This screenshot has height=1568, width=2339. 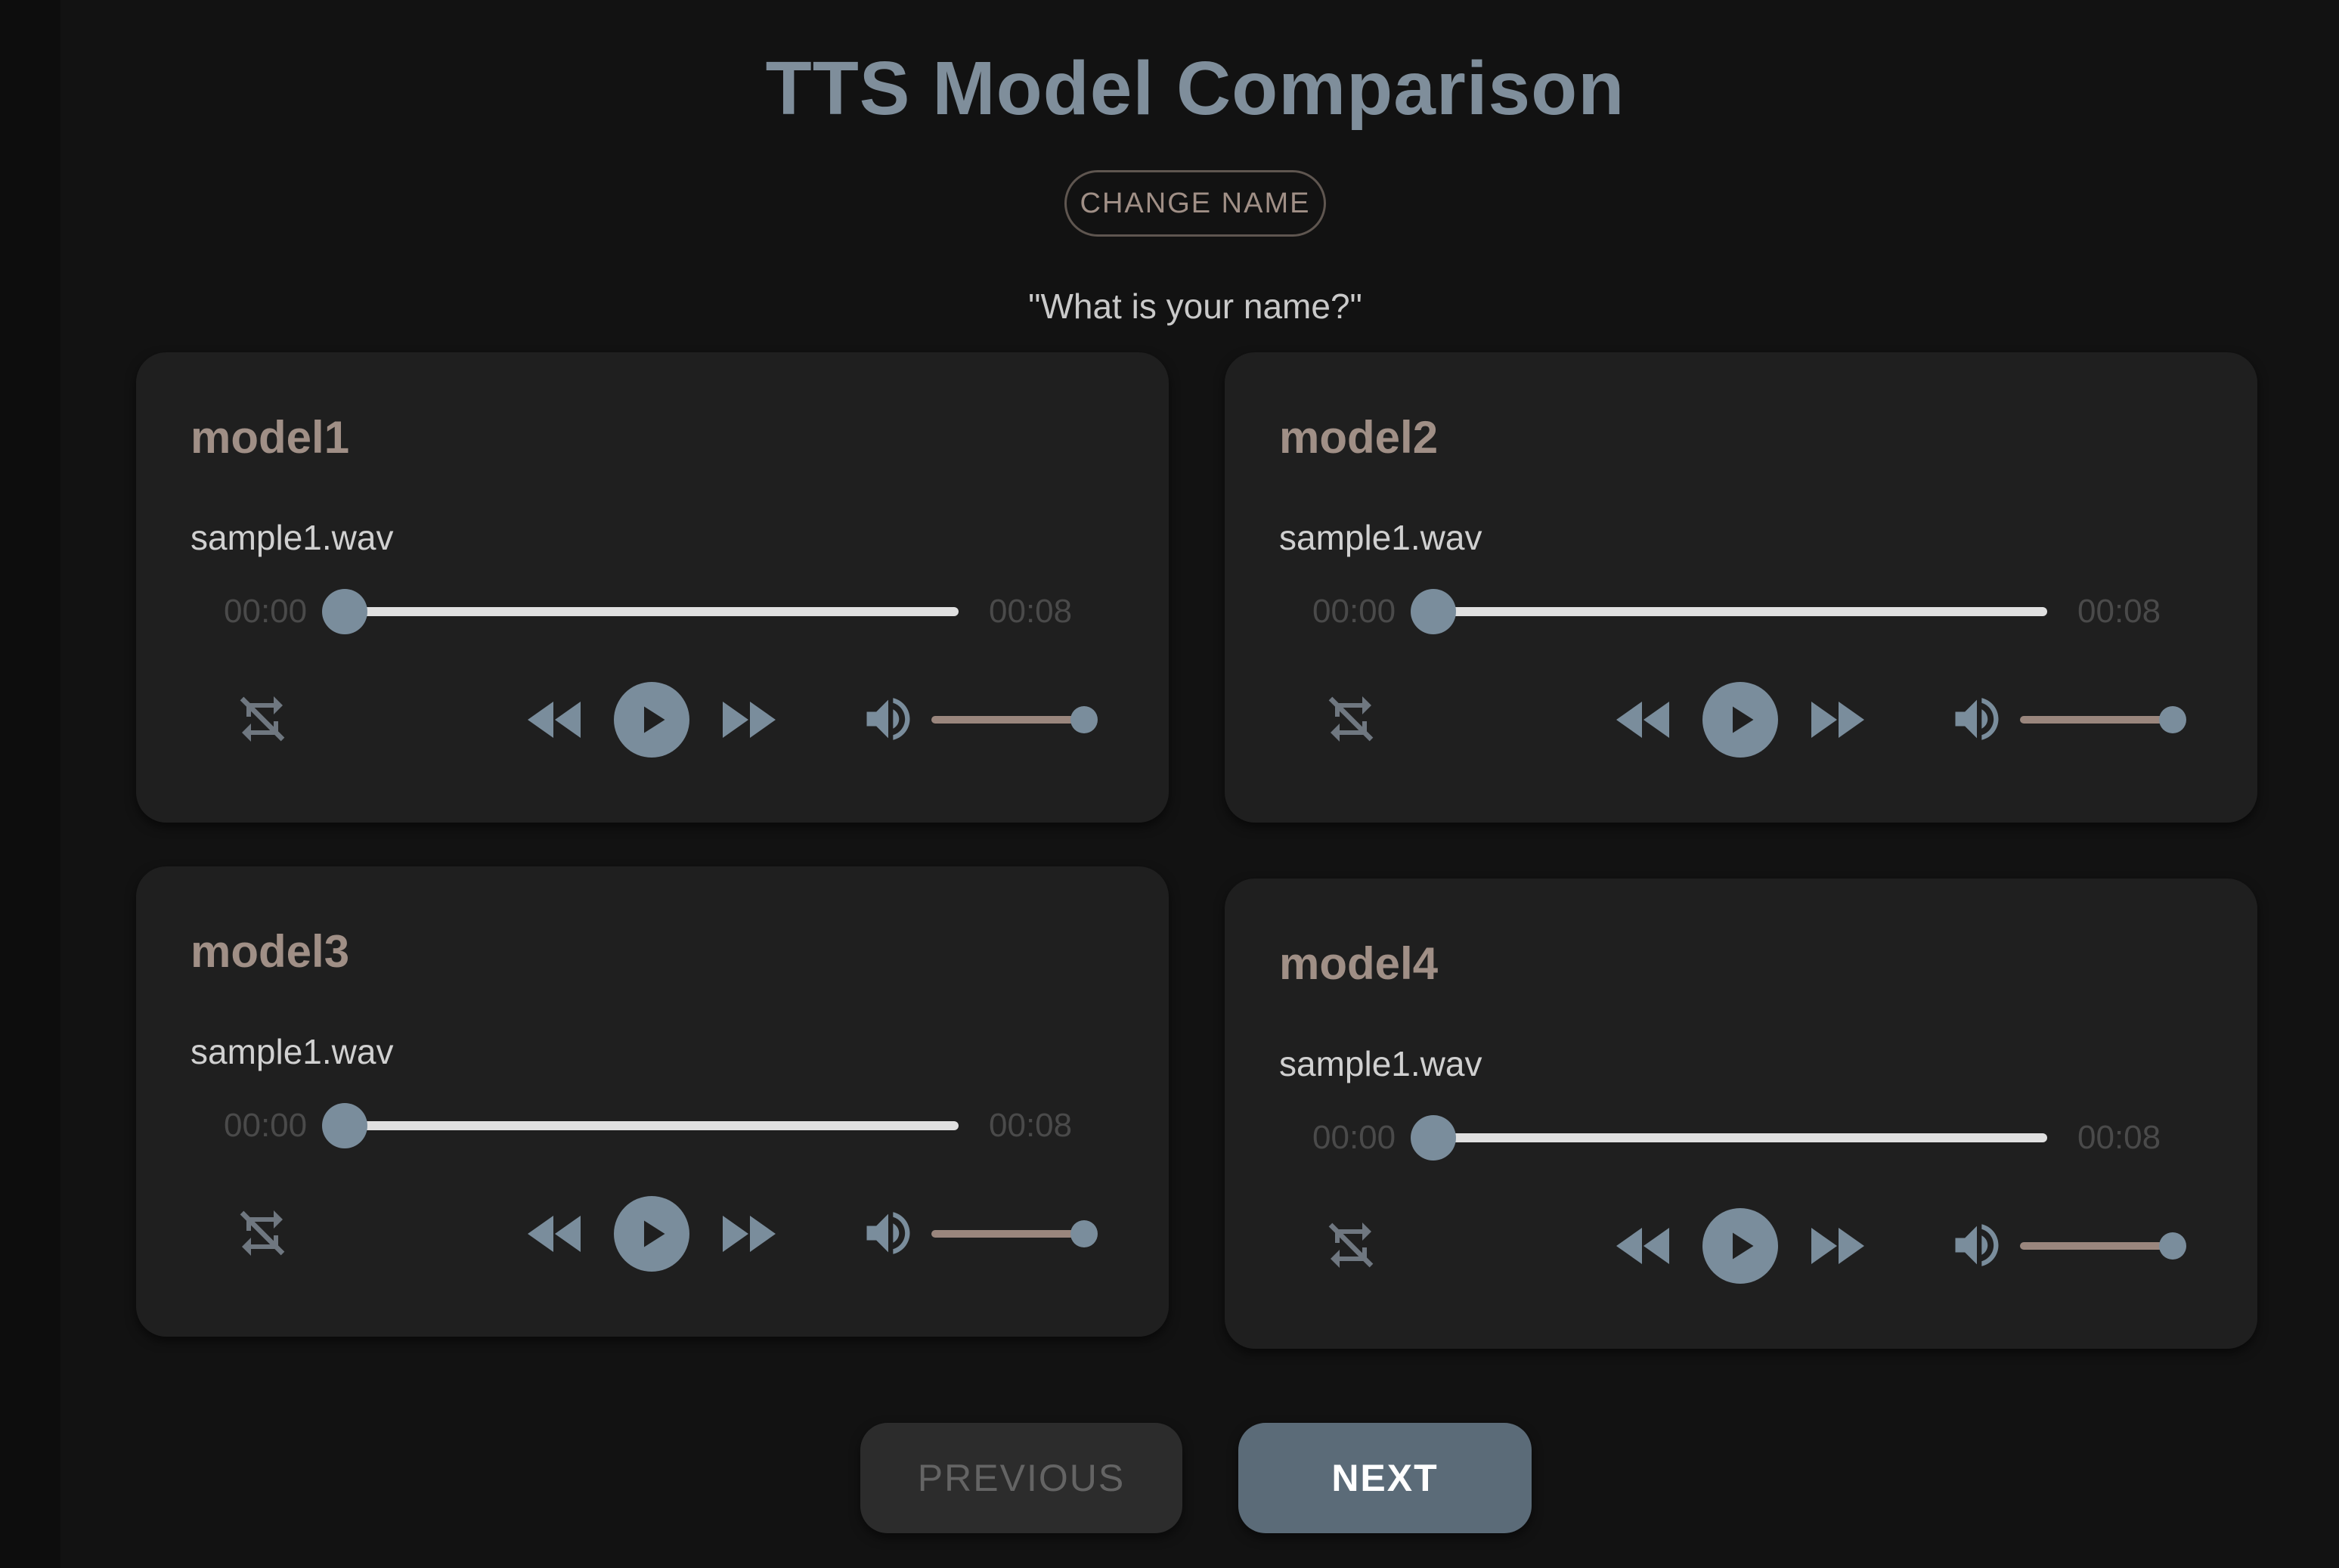 What do you see at coordinates (1021, 1478) in the screenshot?
I see `previous-button: PREVIOUS` at bounding box center [1021, 1478].